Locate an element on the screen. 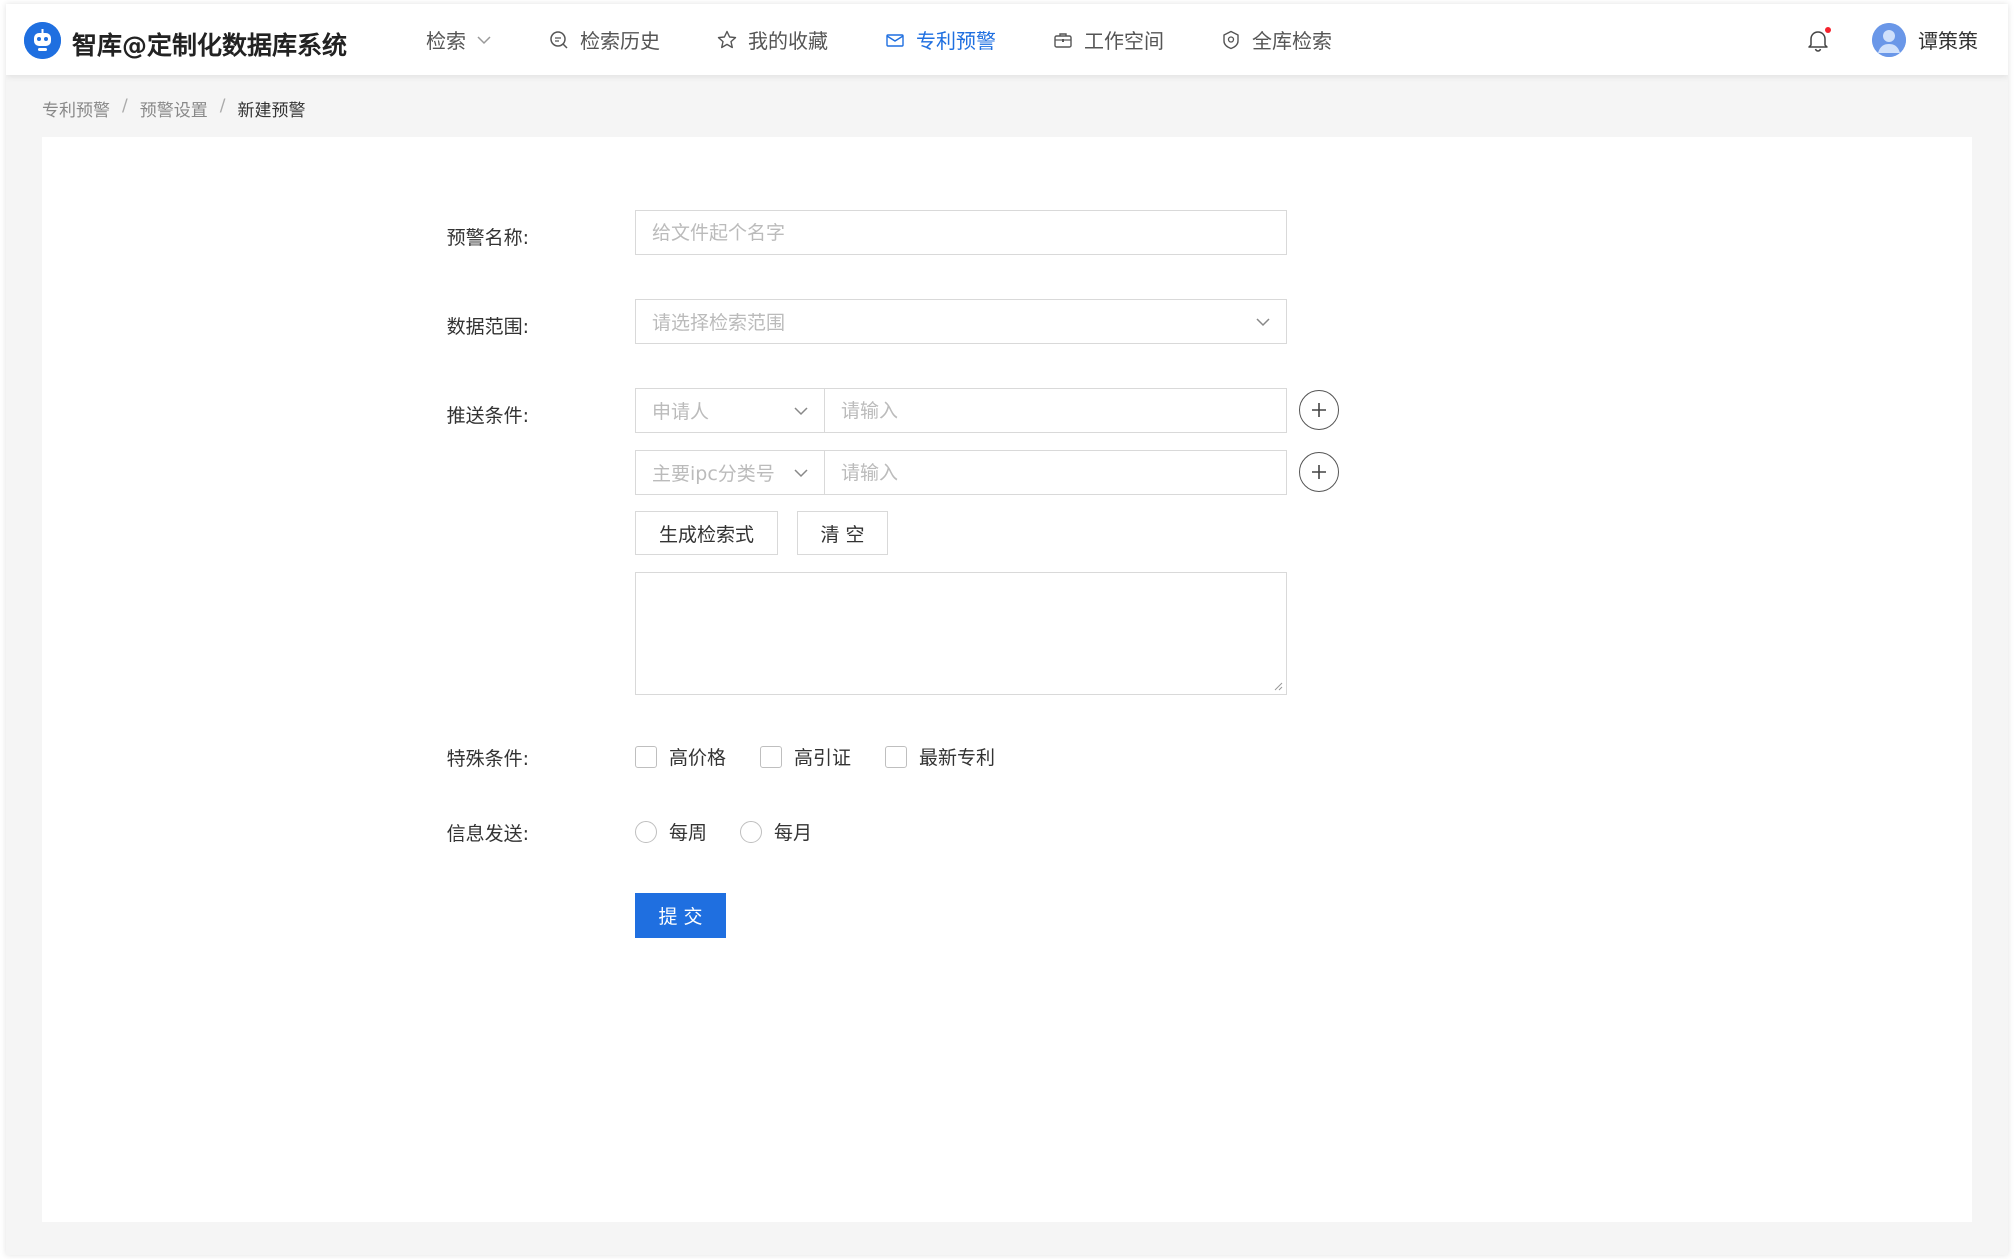 Image resolution: width=2014 pixels, height=1259 pixels. radio-weekly: 每周 is located at coordinates (671, 831).